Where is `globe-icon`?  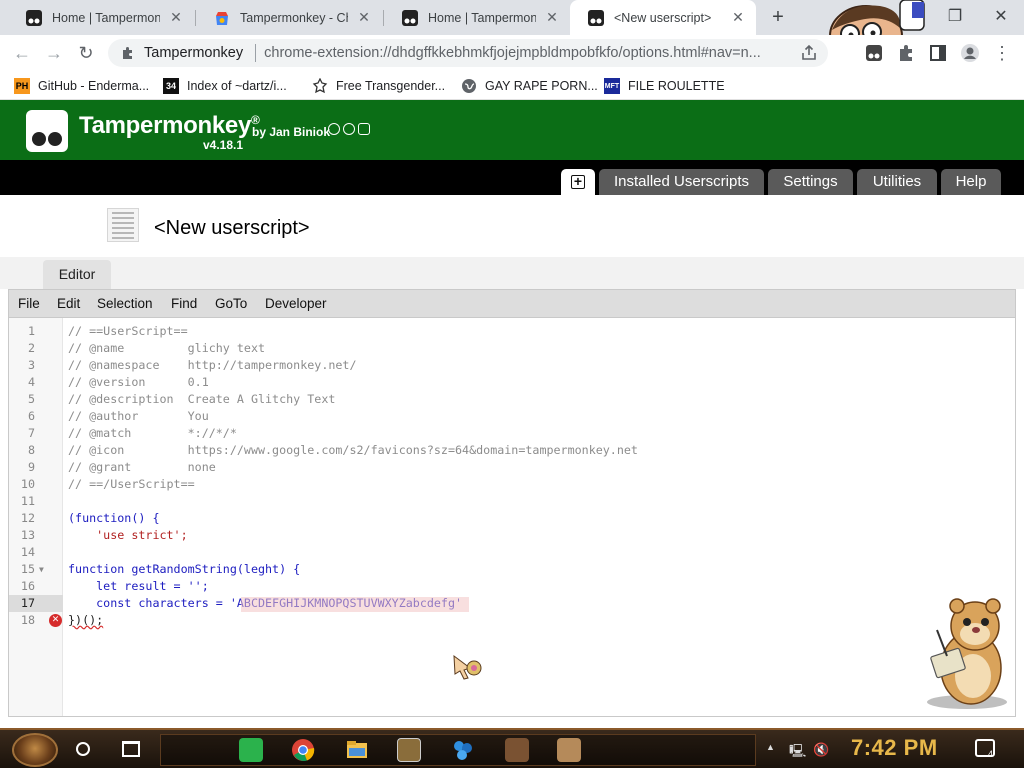
globe-icon is located at coordinates (469, 86).